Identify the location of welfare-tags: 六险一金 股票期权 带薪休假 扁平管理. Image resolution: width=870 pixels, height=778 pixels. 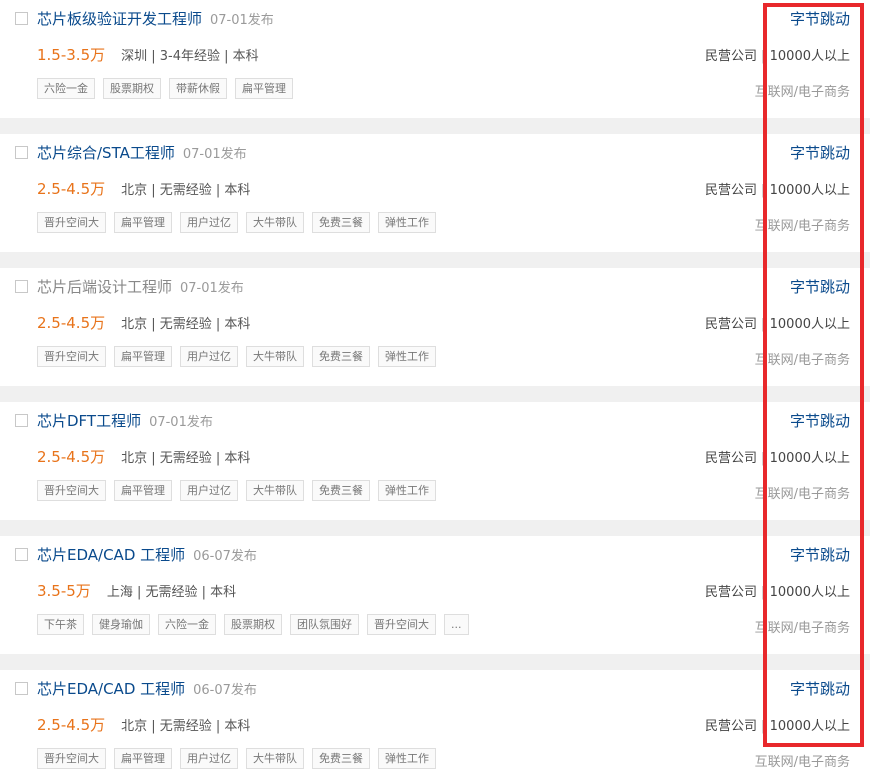
(169, 88).